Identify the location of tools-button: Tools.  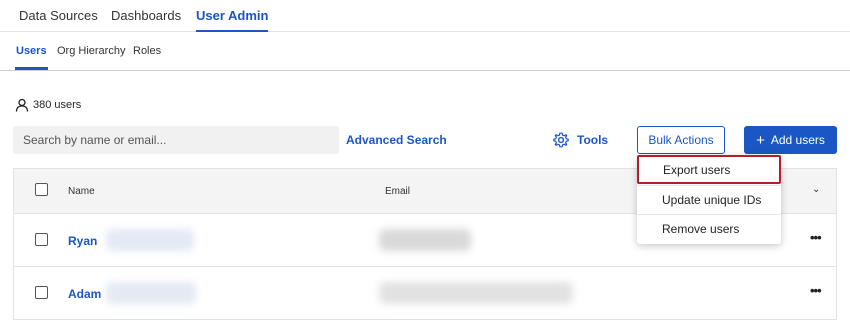
(580, 140).